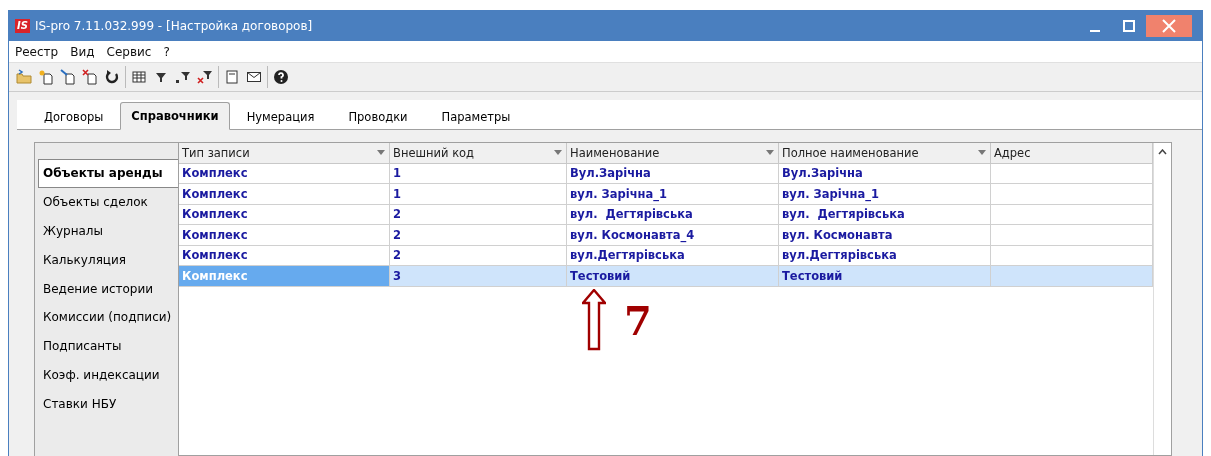 The height and width of the screenshot is (456, 1211). I want to click on sidebar-item: Объекты аренды, so click(108, 173).